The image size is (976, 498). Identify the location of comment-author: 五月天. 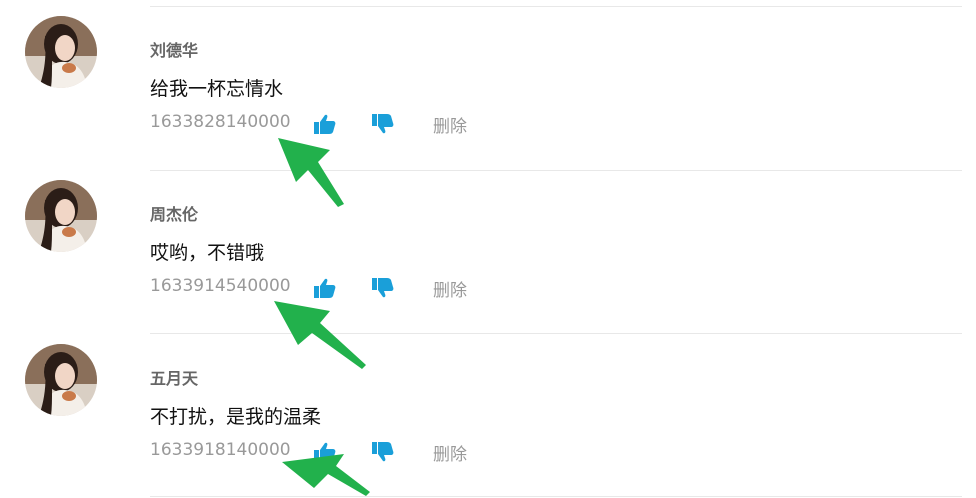
(174, 378).